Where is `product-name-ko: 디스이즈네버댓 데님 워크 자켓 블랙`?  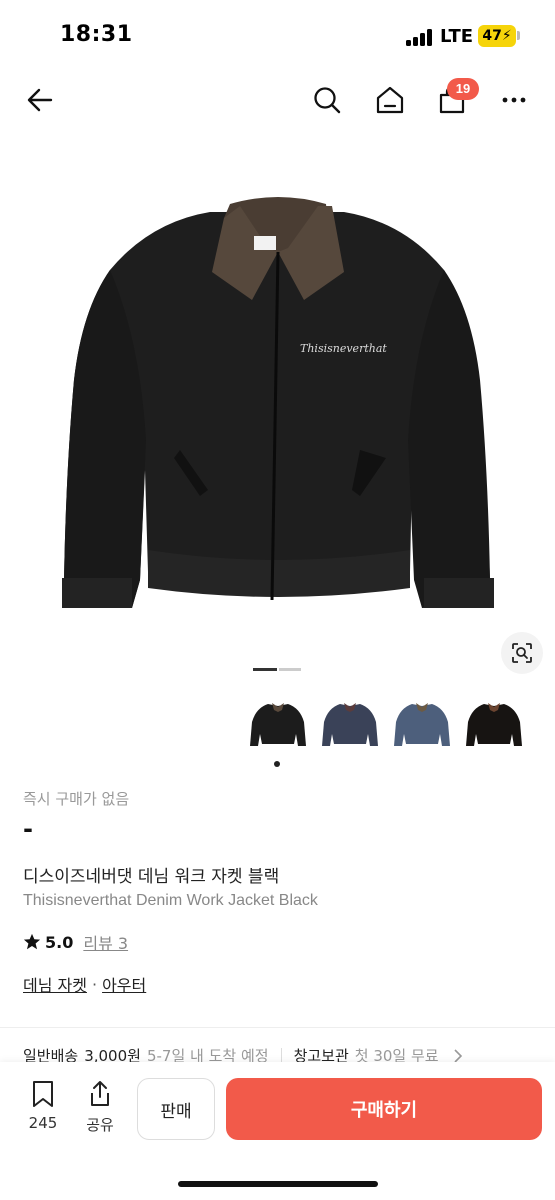
product-name-ko: 디스이즈네버댓 데님 워크 자켓 블랙 is located at coordinates (151, 877).